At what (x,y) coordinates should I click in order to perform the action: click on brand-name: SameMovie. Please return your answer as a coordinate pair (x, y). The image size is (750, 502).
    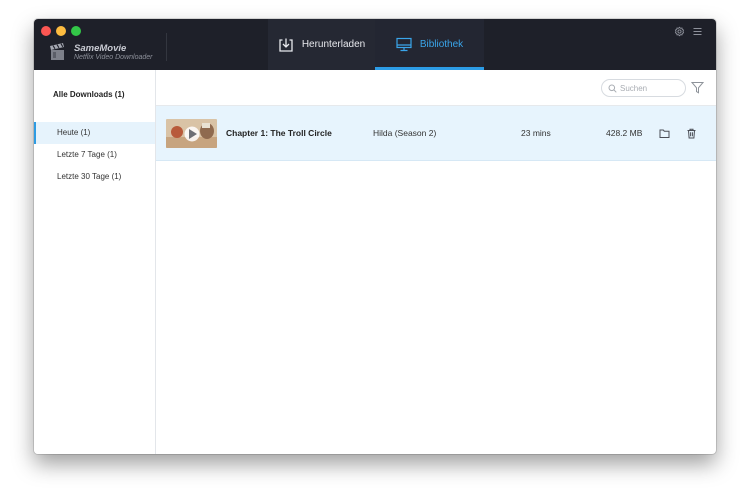
    Looking at the image, I should click on (100, 48).